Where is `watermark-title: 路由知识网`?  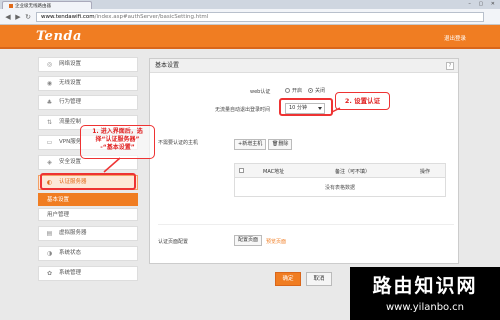
watermark-title: 路由知识网 is located at coordinates (425, 286).